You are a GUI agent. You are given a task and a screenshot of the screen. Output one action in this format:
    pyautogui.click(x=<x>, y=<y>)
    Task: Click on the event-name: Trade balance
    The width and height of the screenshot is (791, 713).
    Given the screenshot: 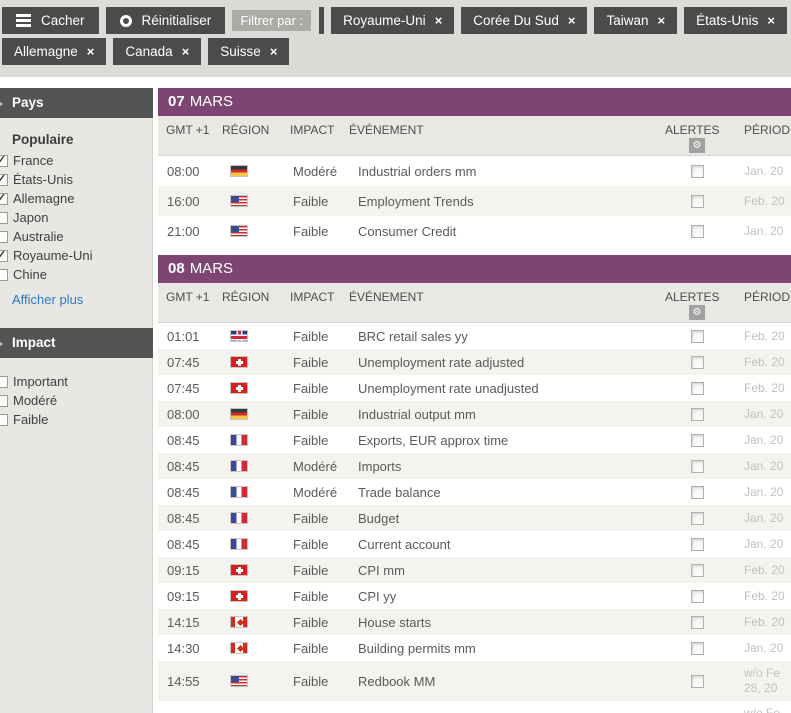 What is the action you would take?
    pyautogui.click(x=399, y=492)
    